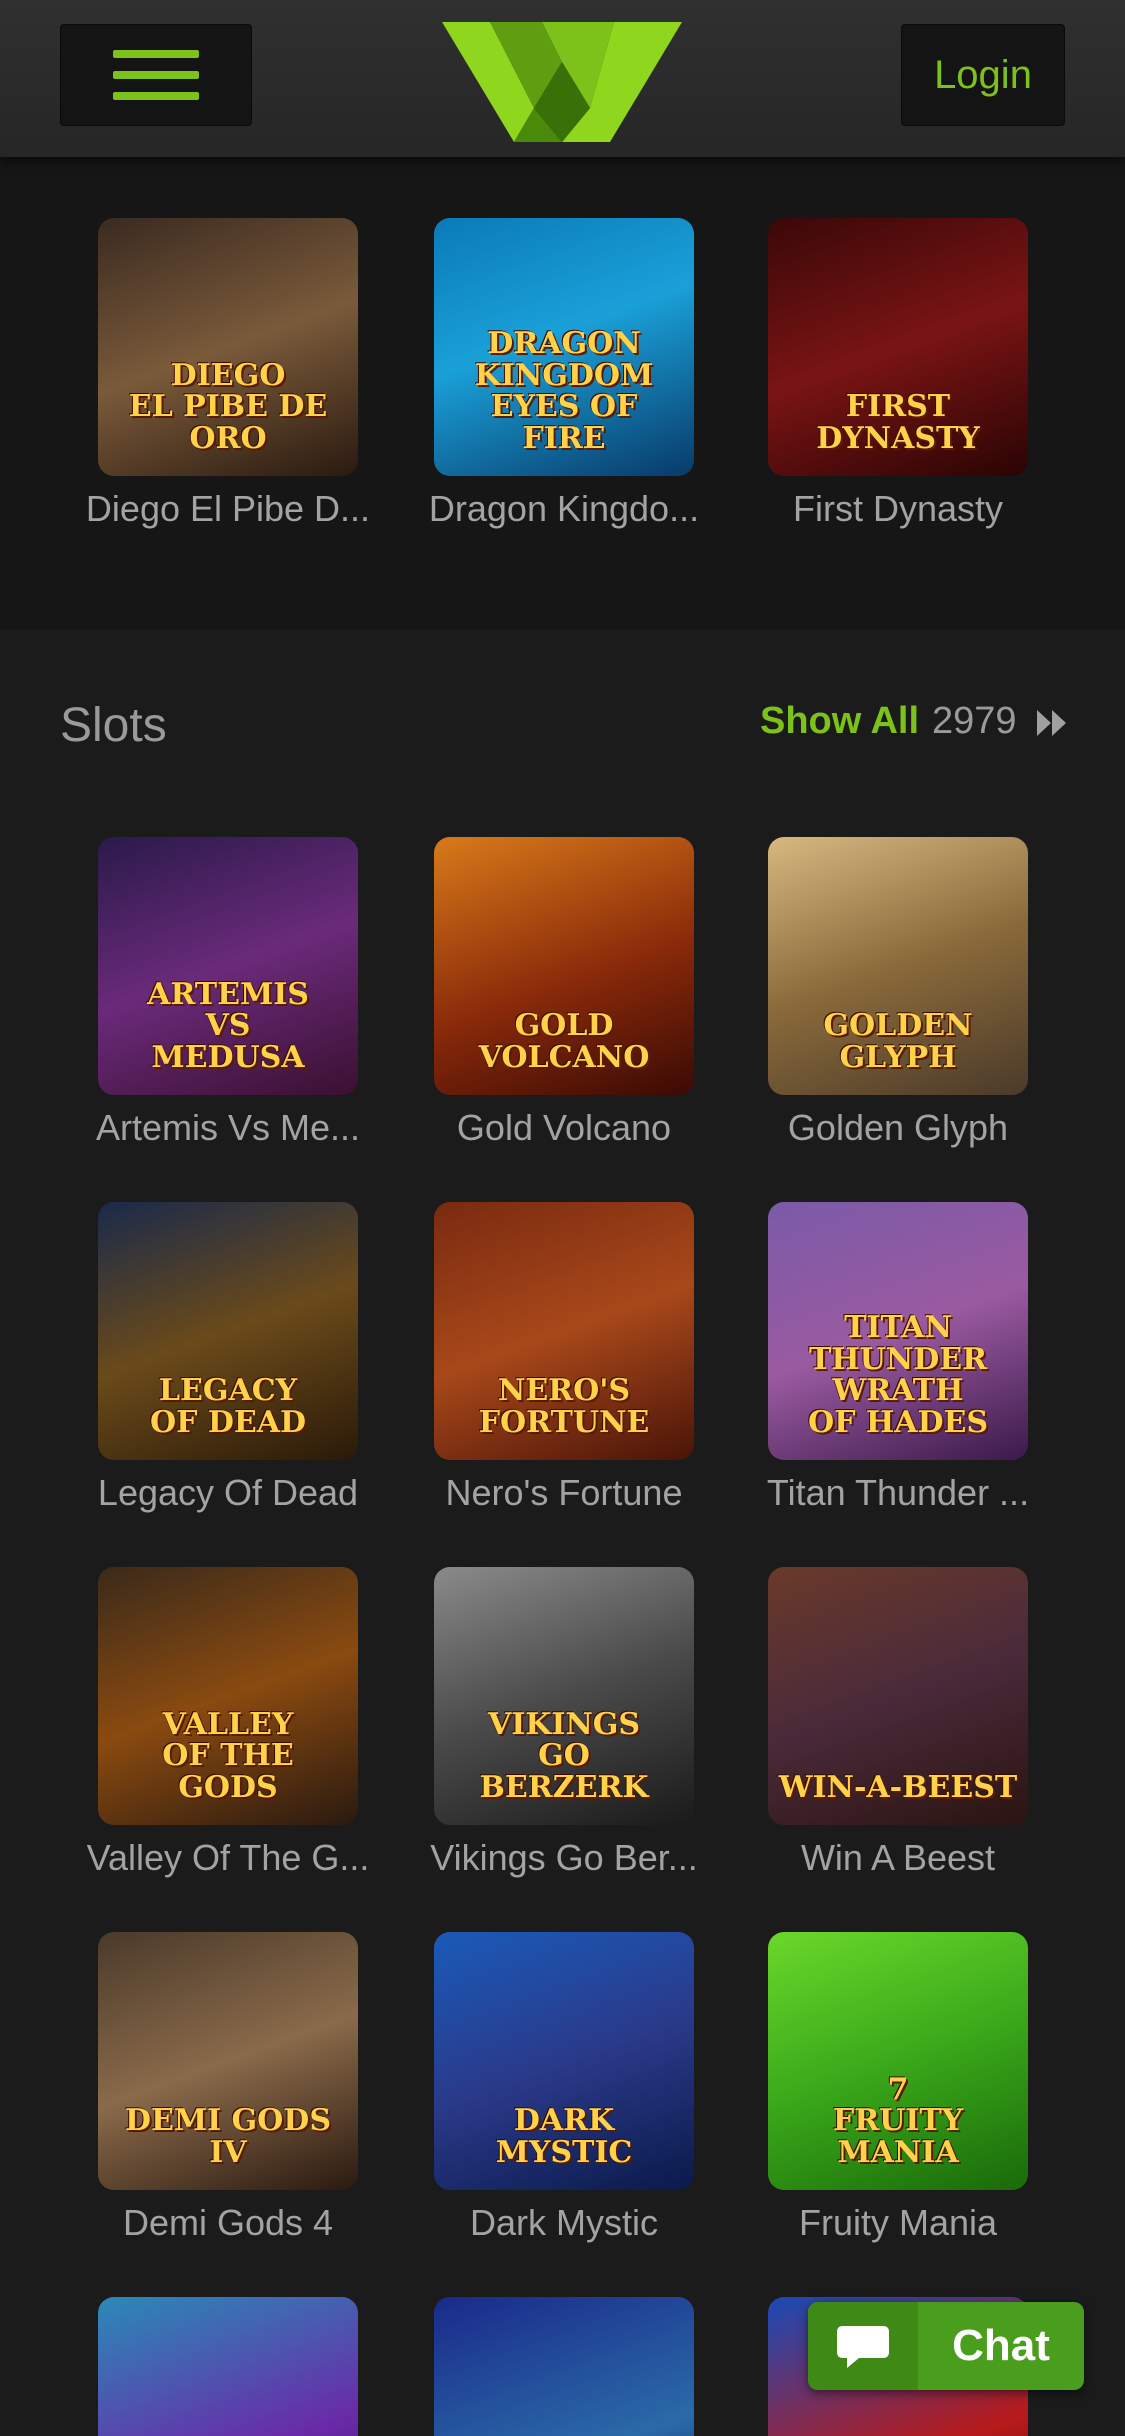  What do you see at coordinates (564, 1128) in the screenshot?
I see `game-title: Gold Volcano` at bounding box center [564, 1128].